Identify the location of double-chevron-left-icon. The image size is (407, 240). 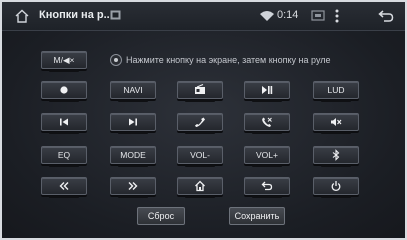
(64, 186).